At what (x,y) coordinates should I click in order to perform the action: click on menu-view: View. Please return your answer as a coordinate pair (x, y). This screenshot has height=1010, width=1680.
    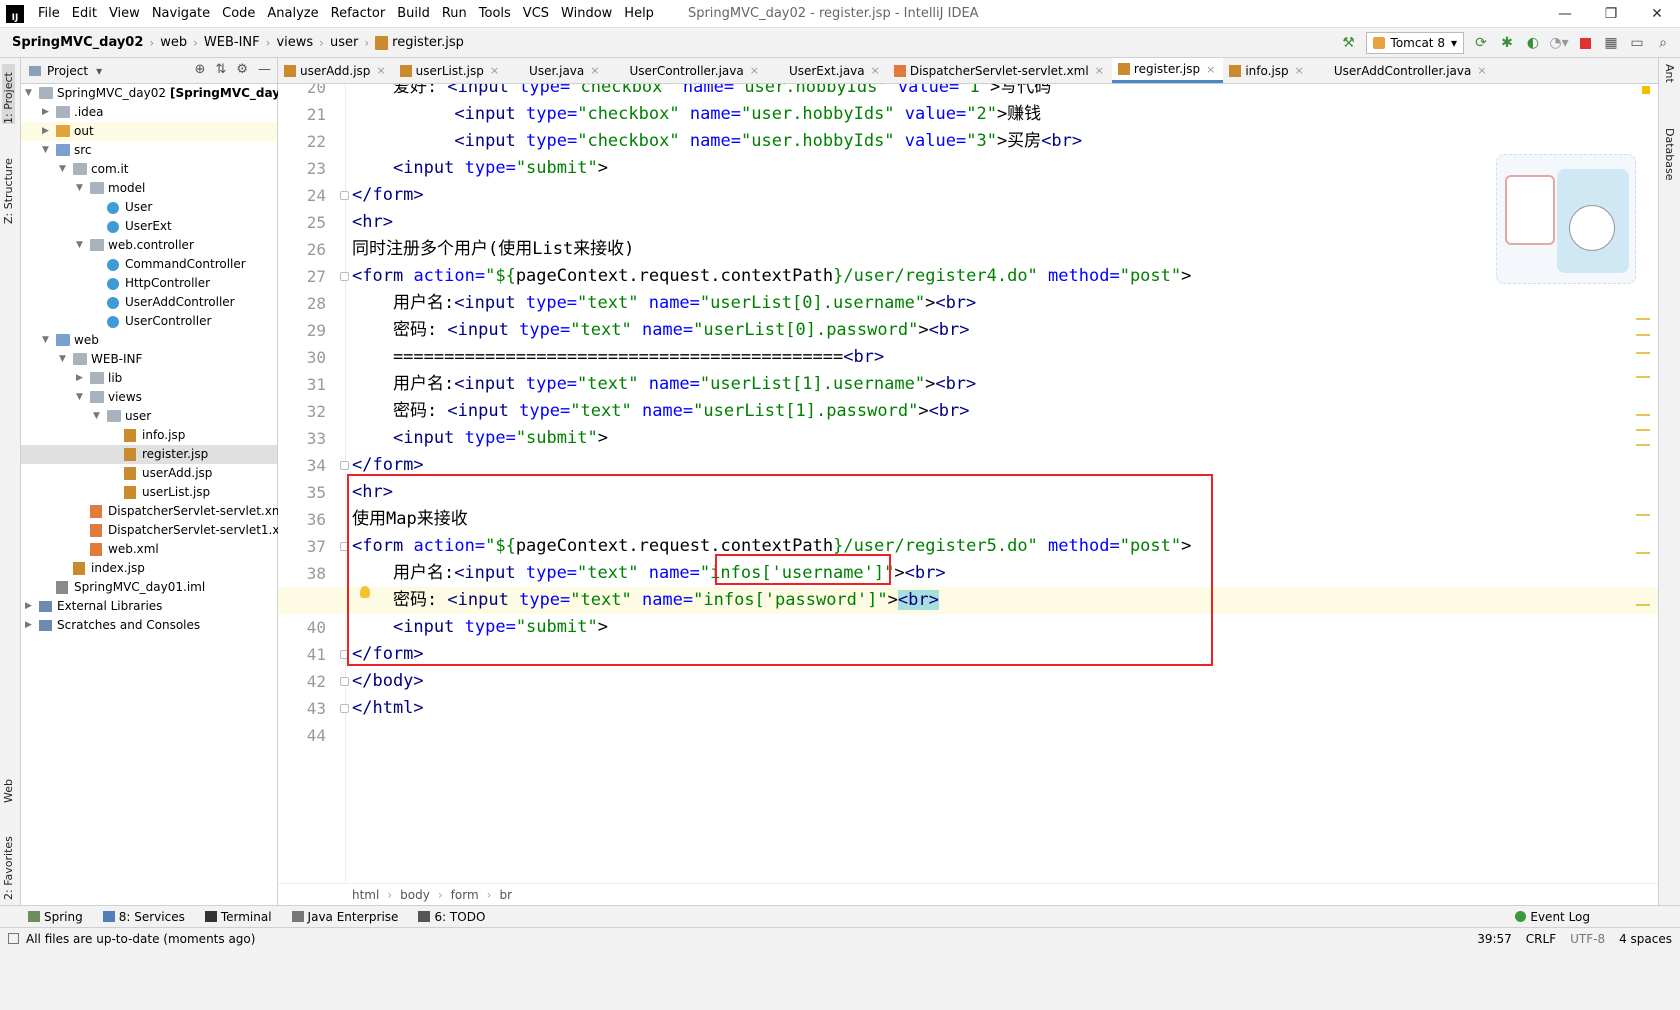
    Looking at the image, I should click on (124, 14).